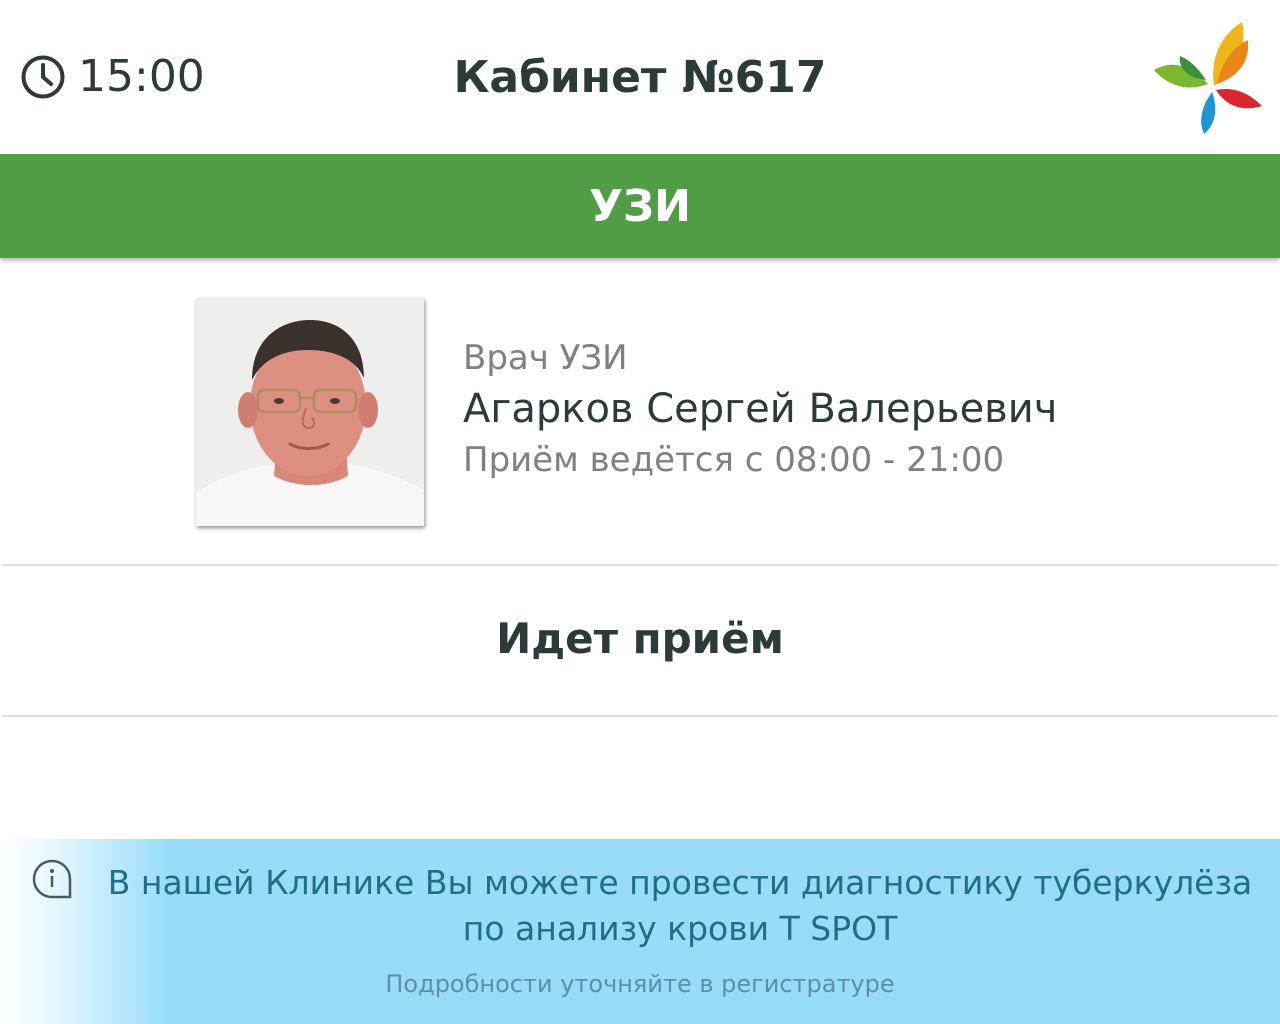  I want to click on service-title: УЗИ, so click(639, 206).